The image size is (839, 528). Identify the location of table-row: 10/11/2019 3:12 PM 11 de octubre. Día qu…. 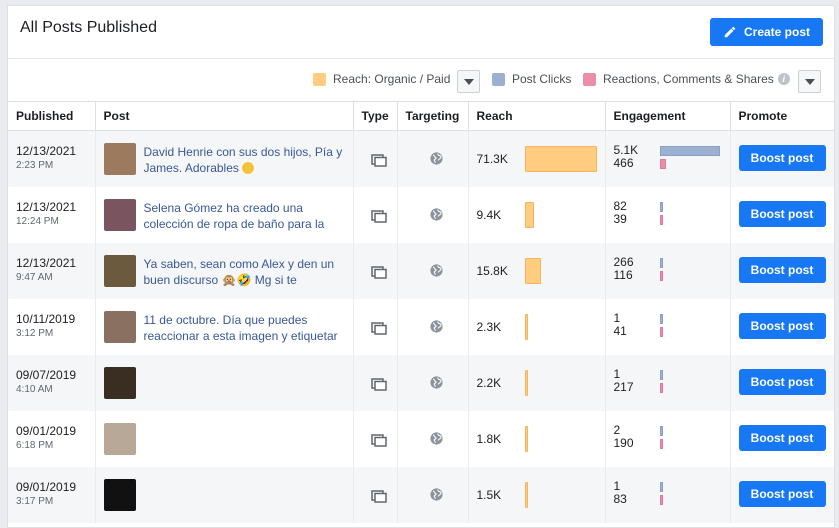
(421, 326).